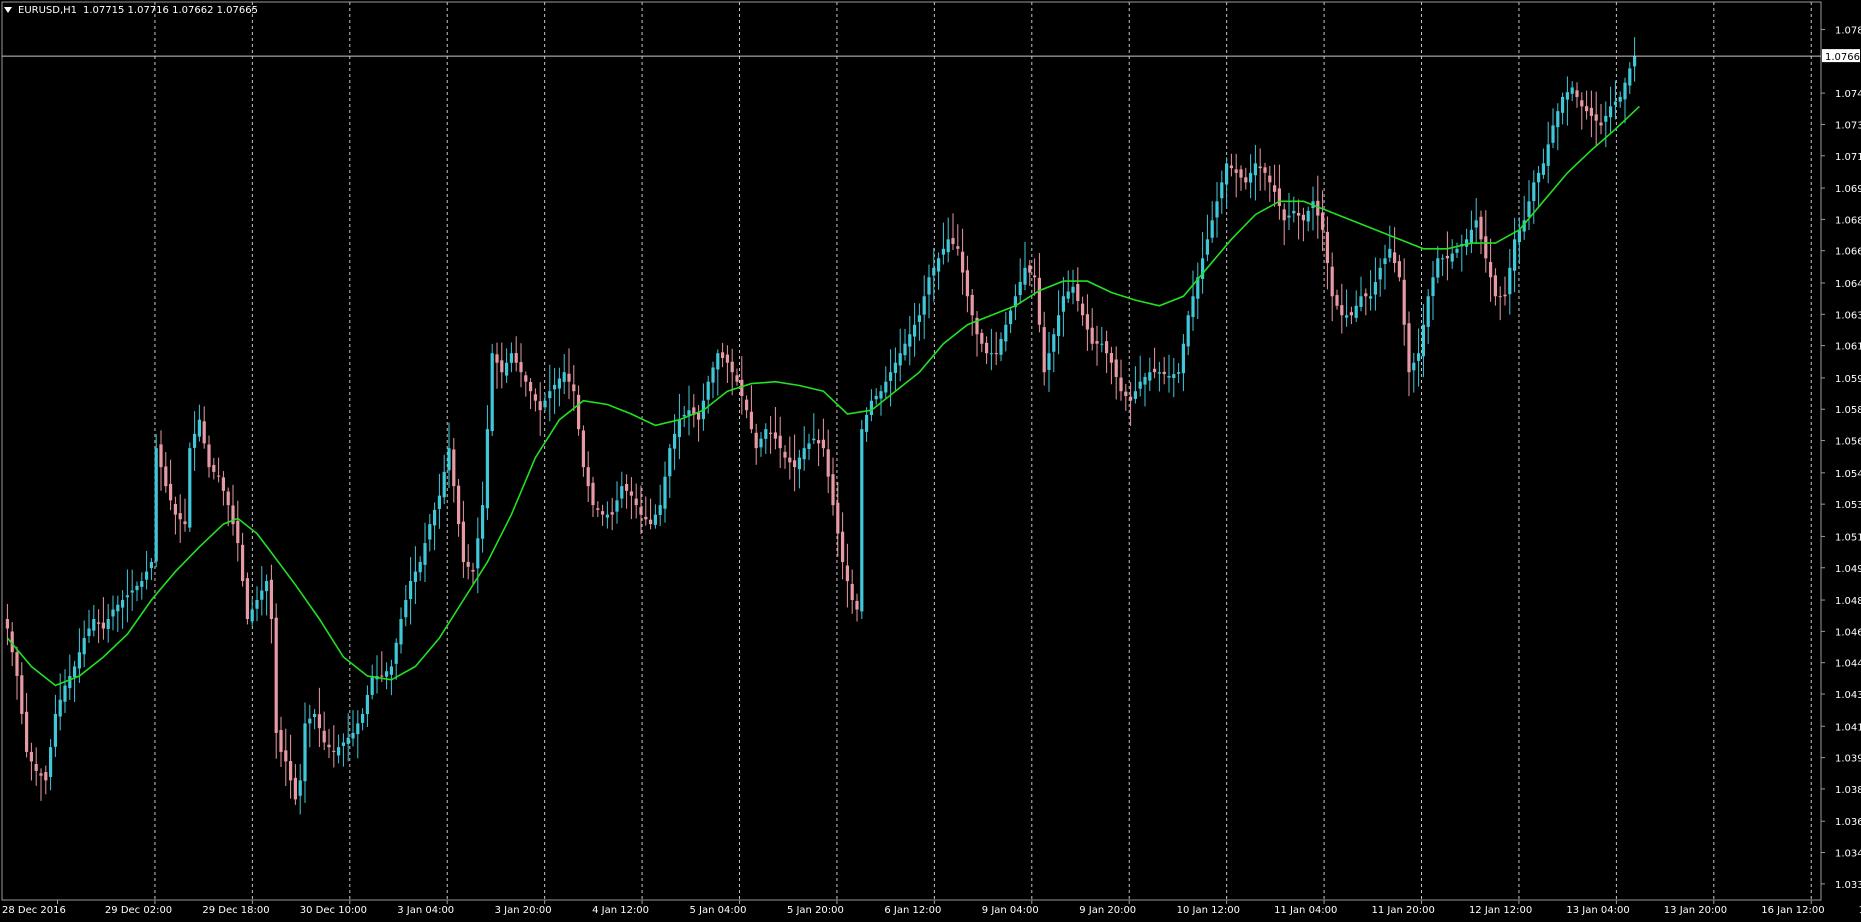 The image size is (1861, 922). What do you see at coordinates (1848, 220) in the screenshot?
I see `y-tick-label: 1.06805` at bounding box center [1848, 220].